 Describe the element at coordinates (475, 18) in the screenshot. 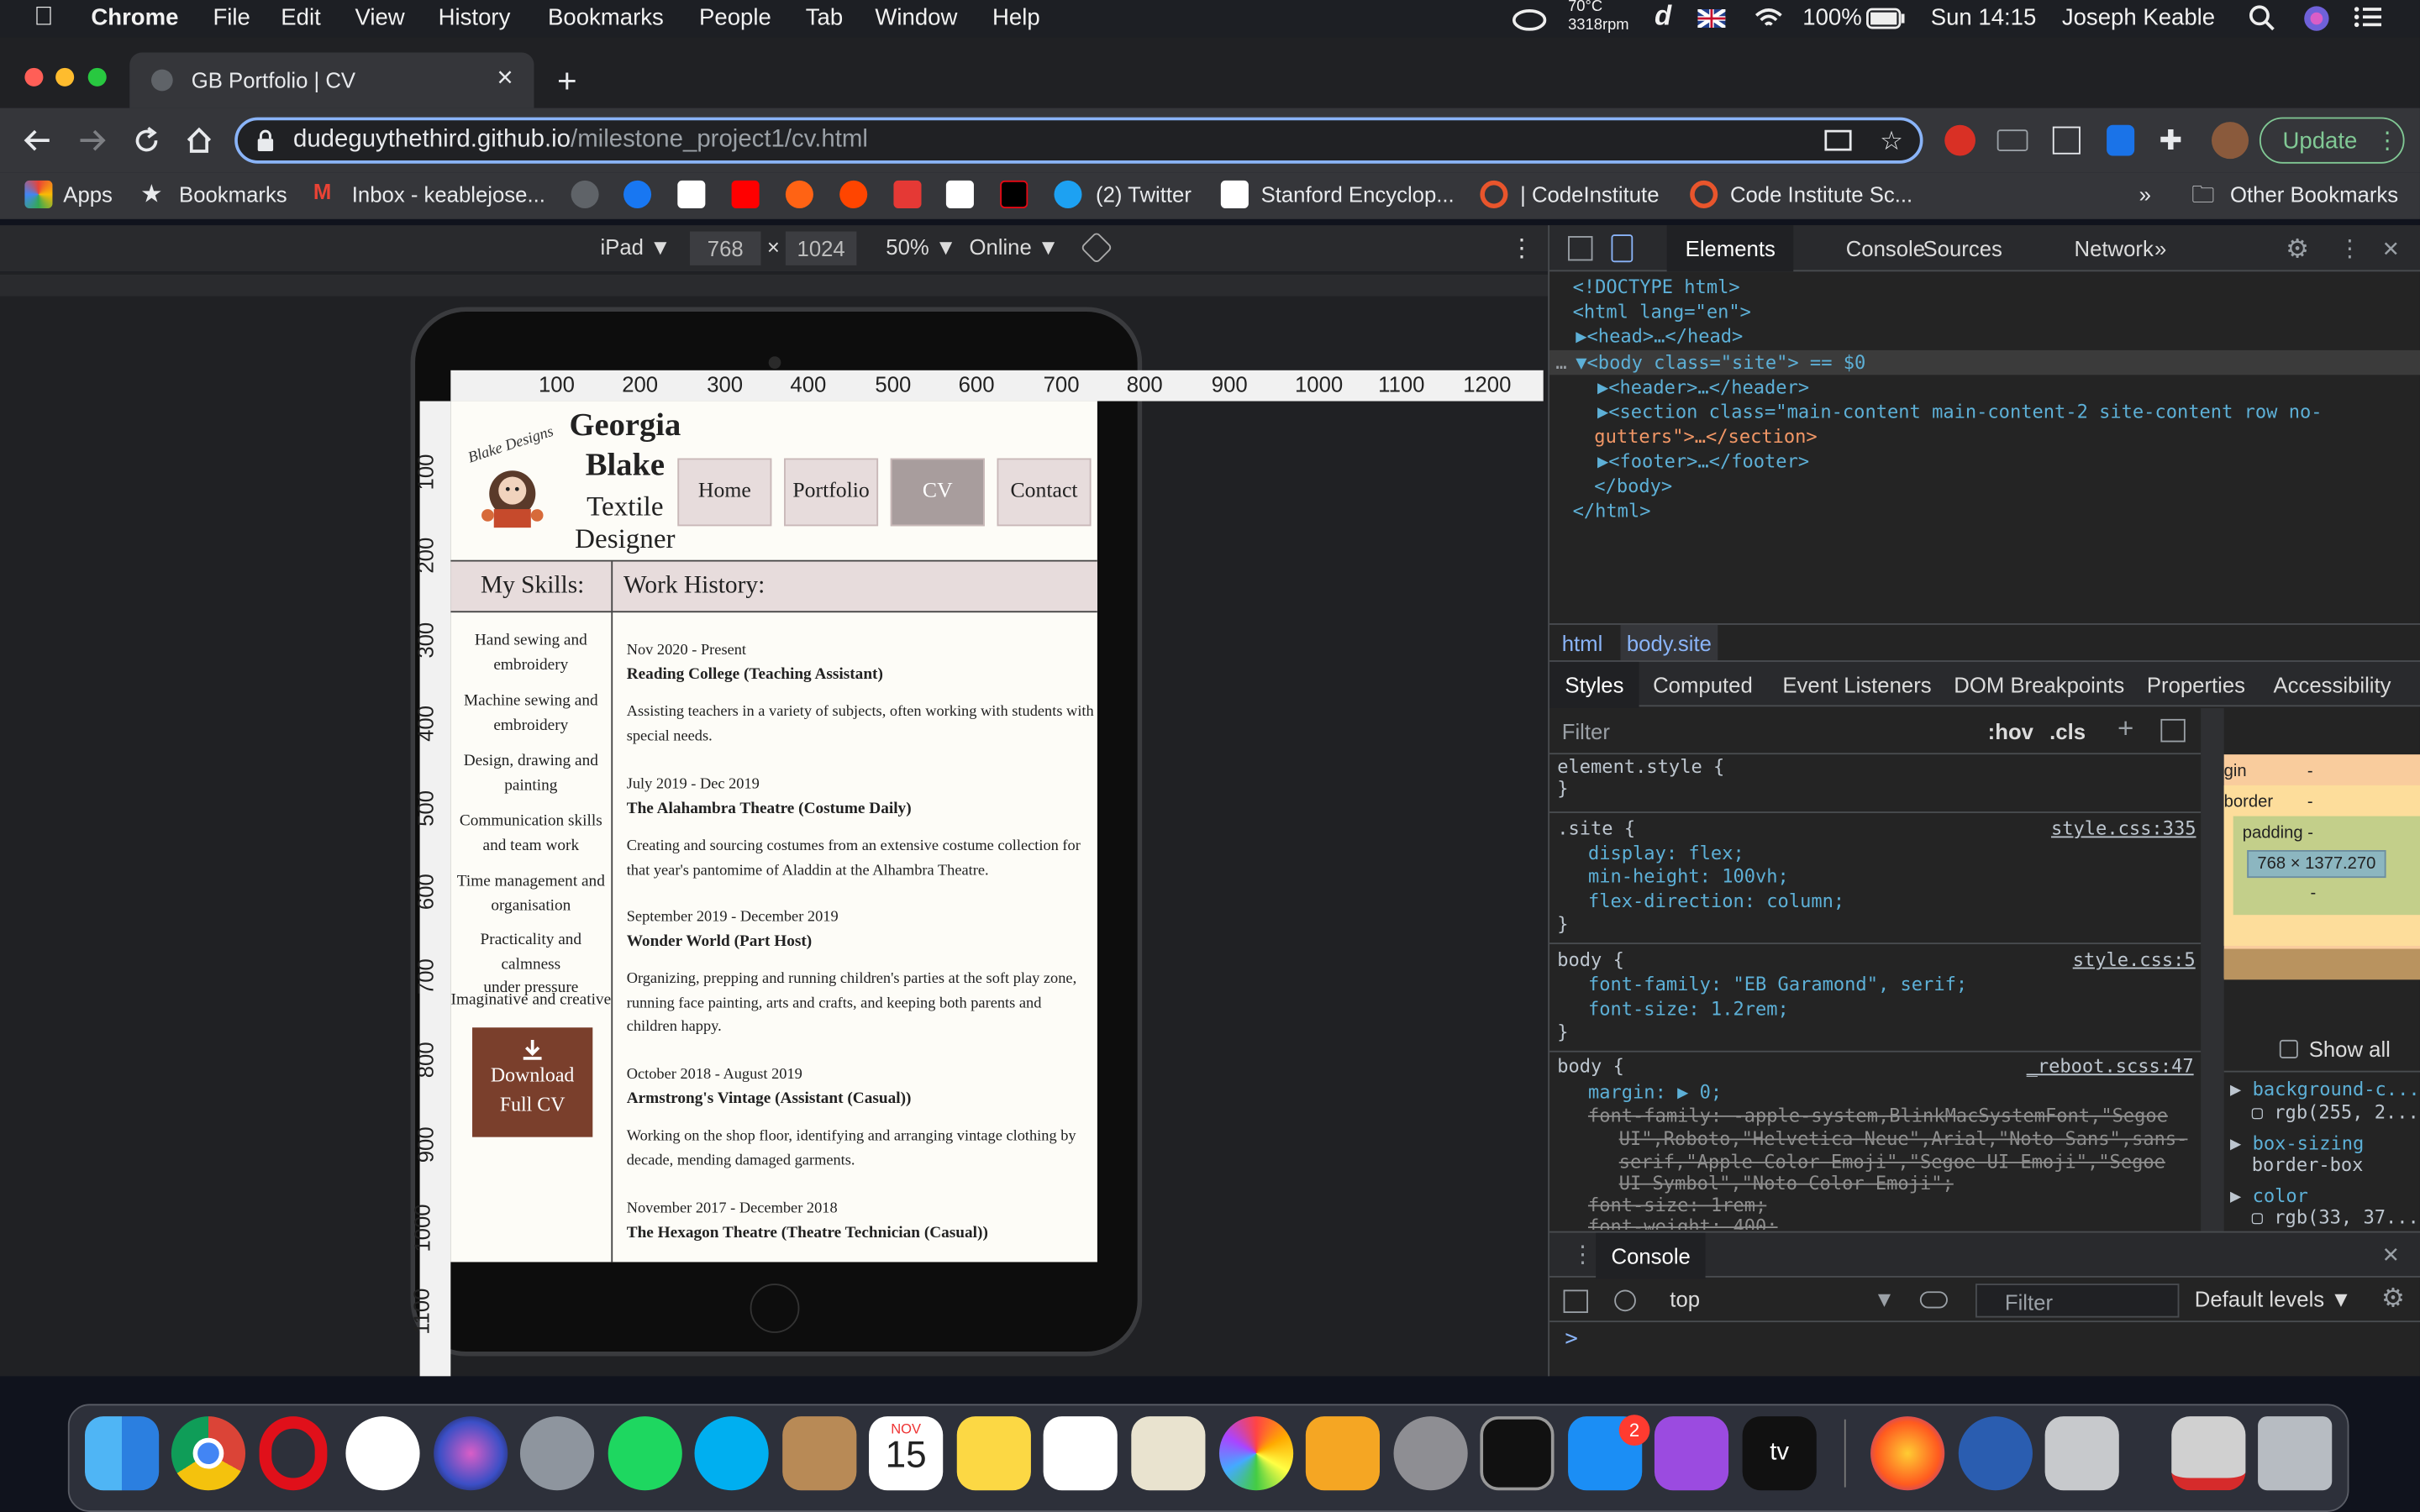

I see `menu-history: History` at that location.